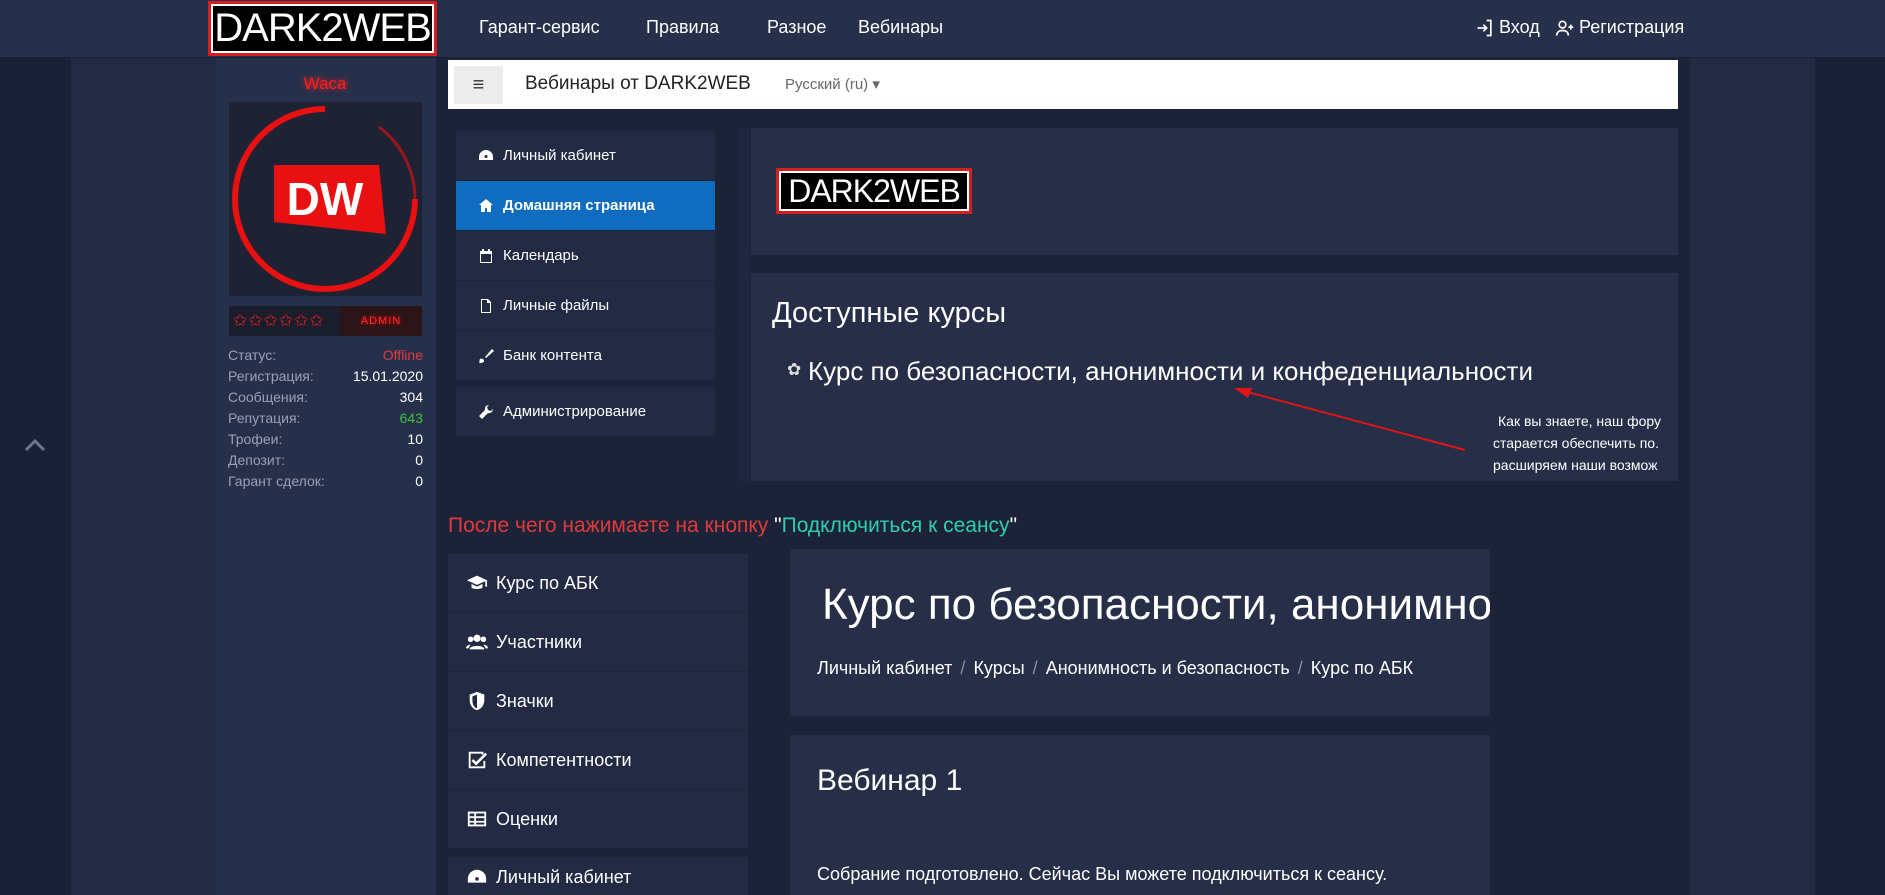 The height and width of the screenshot is (895, 1885). I want to click on nav-dashboard-label: Личный кабинет, so click(559, 155).